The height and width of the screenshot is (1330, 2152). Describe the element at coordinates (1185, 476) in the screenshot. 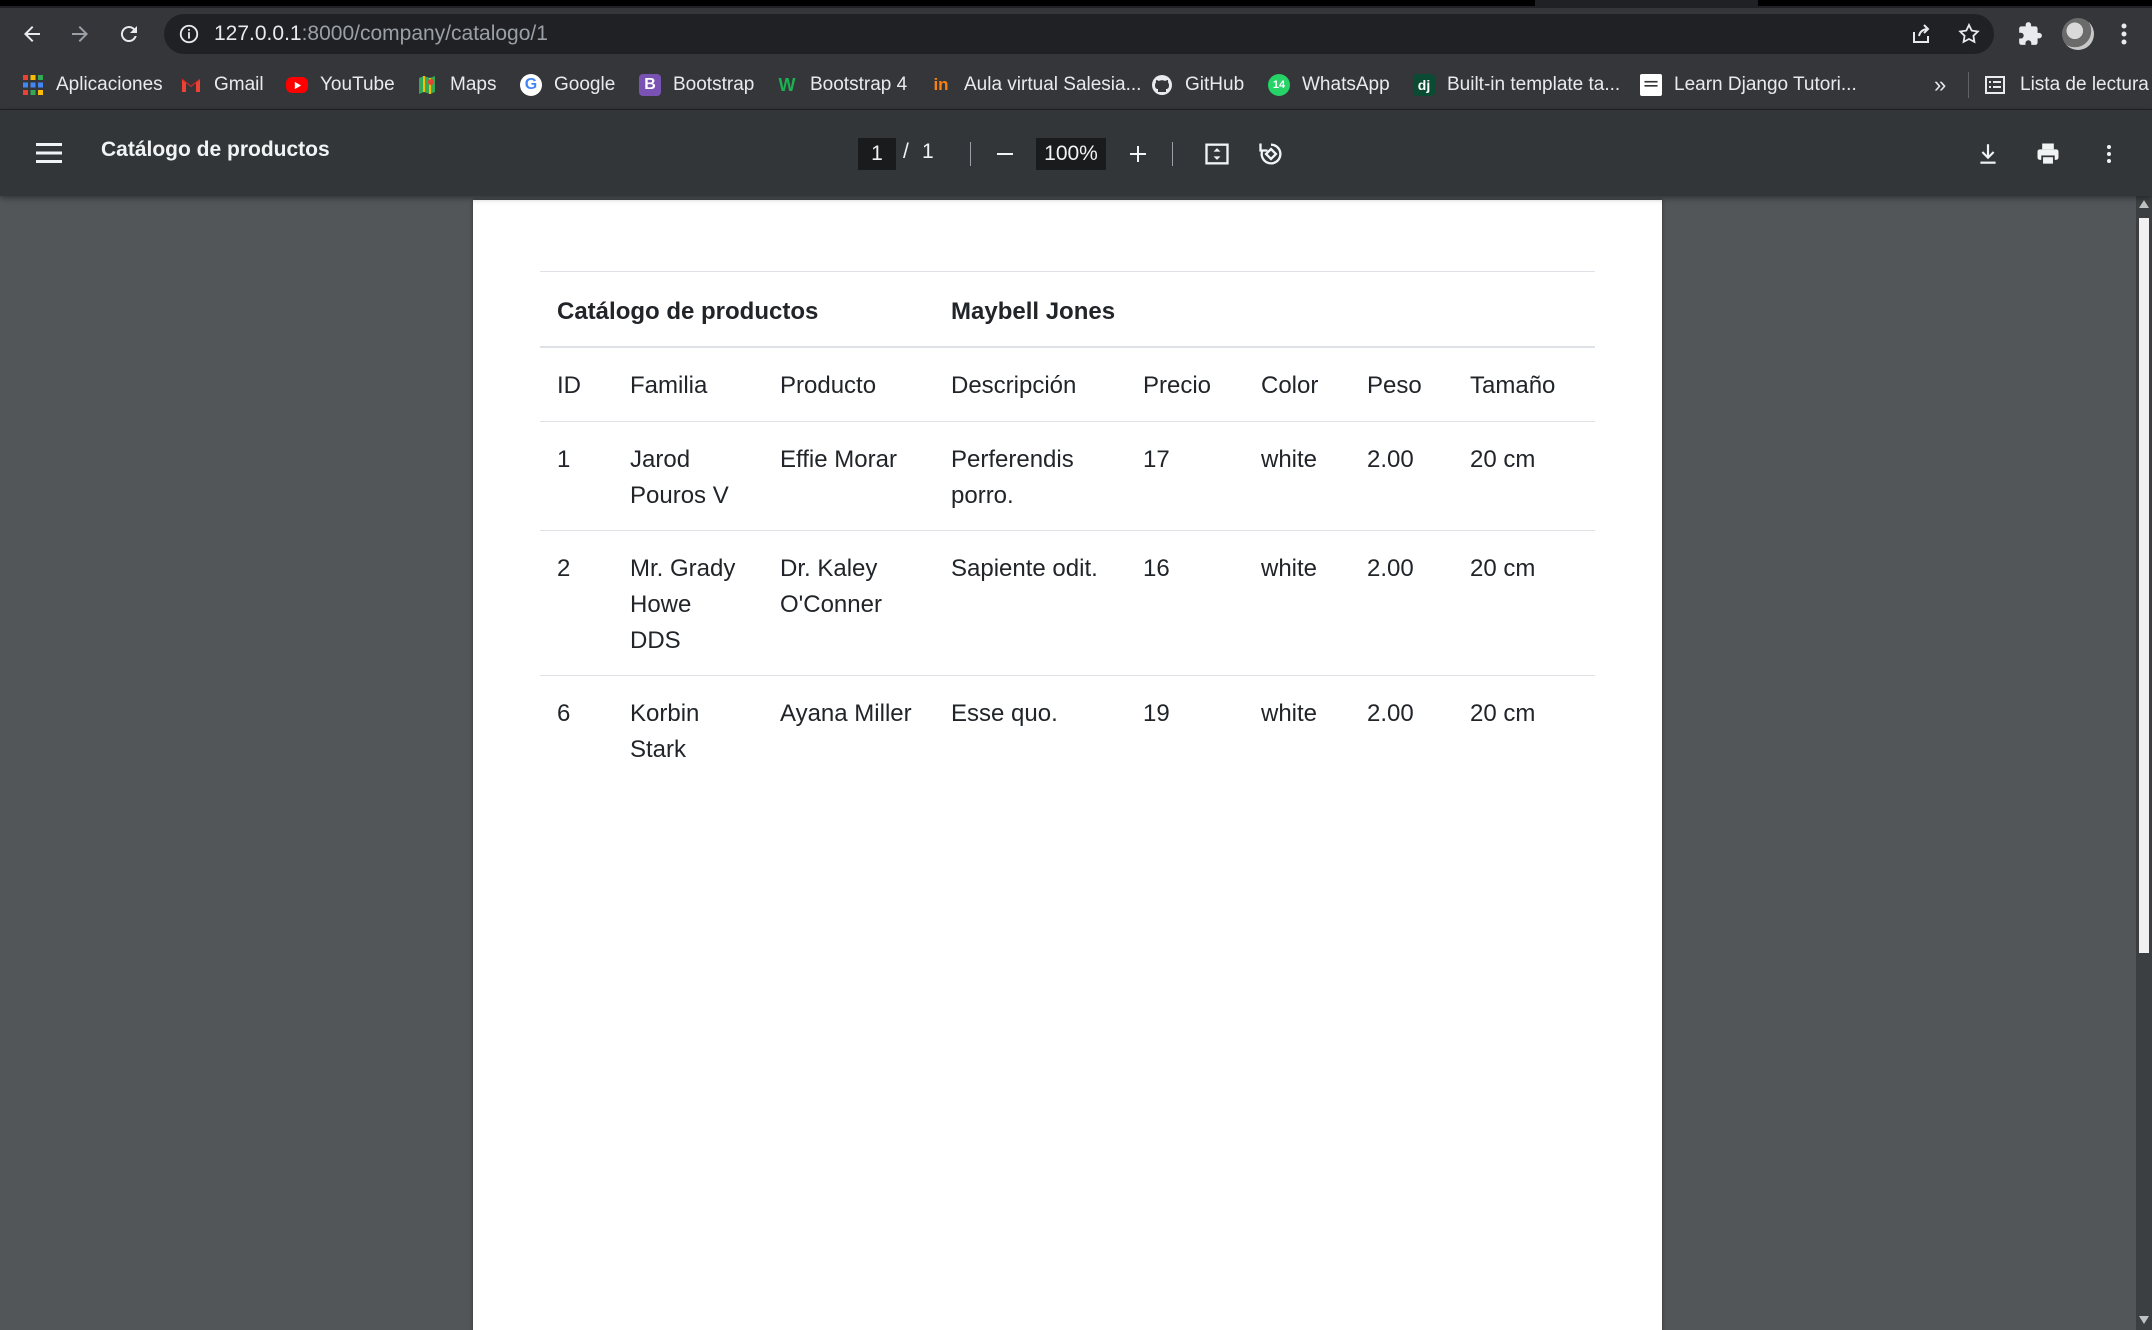

I see `cell-precio: 17` at that location.